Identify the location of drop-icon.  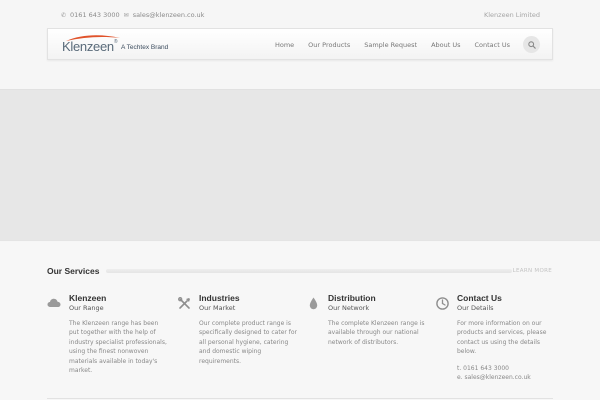
(313, 303).